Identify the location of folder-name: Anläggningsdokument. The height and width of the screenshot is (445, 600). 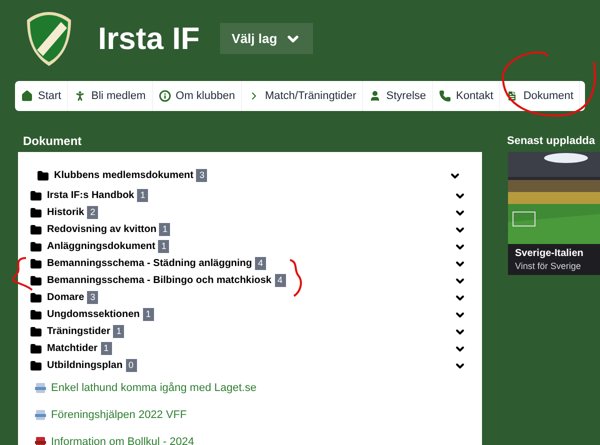
(101, 246).